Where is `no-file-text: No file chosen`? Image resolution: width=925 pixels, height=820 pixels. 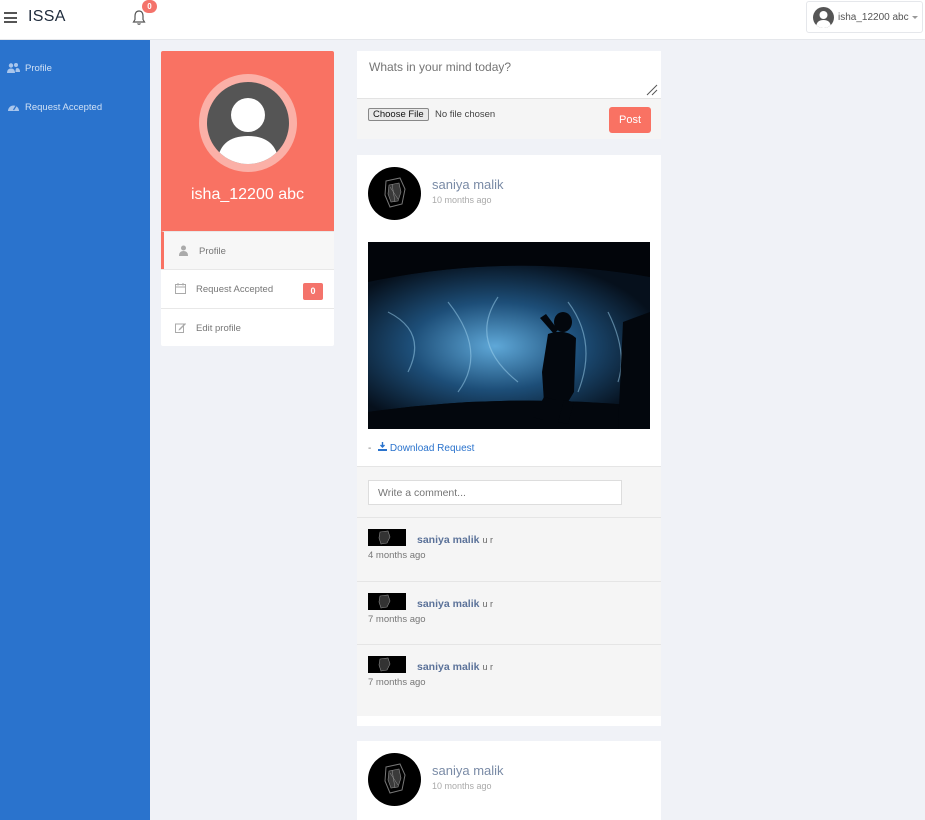 no-file-text: No file chosen is located at coordinates (465, 114).